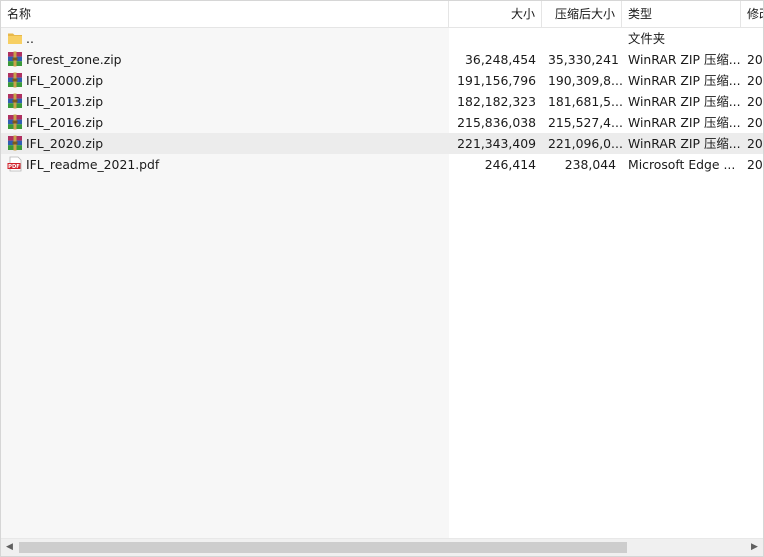  I want to click on file-size: 246,414, so click(510, 164).